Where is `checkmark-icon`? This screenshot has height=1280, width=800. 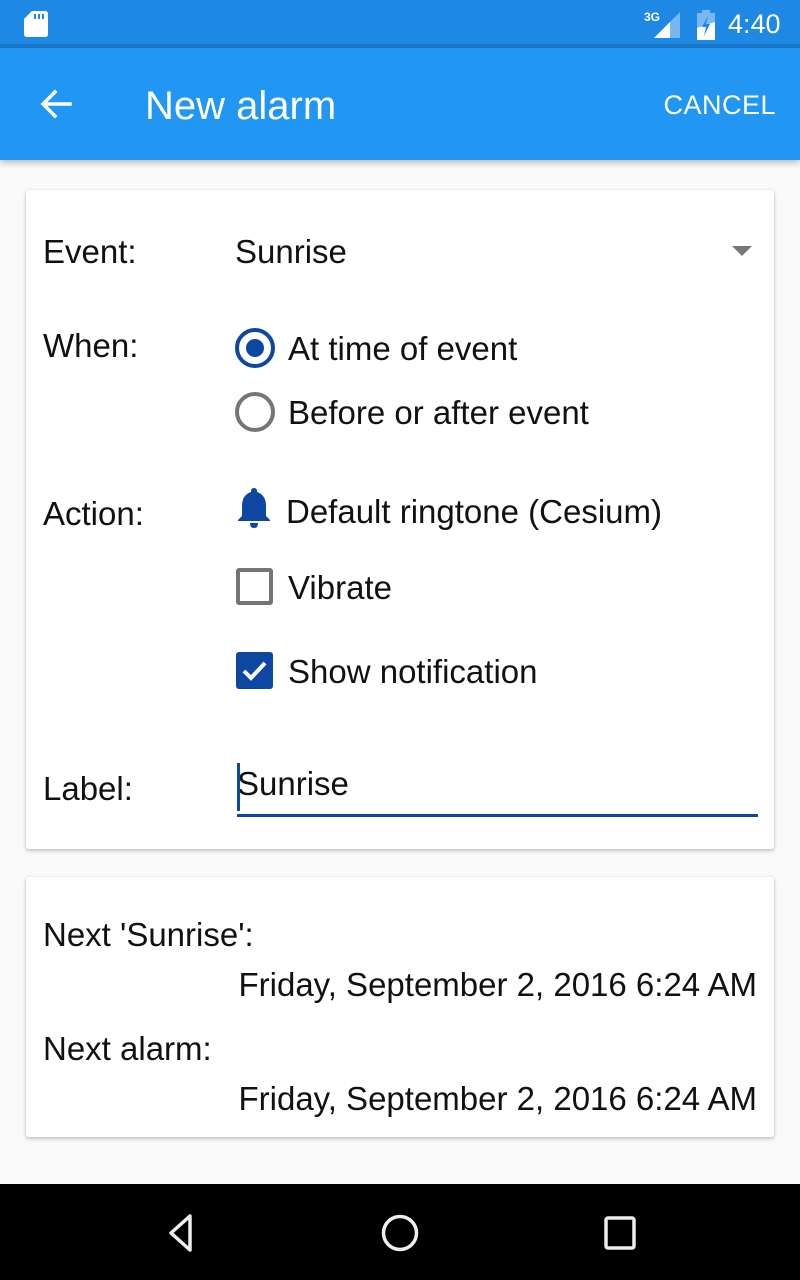 checkmark-icon is located at coordinates (254, 671).